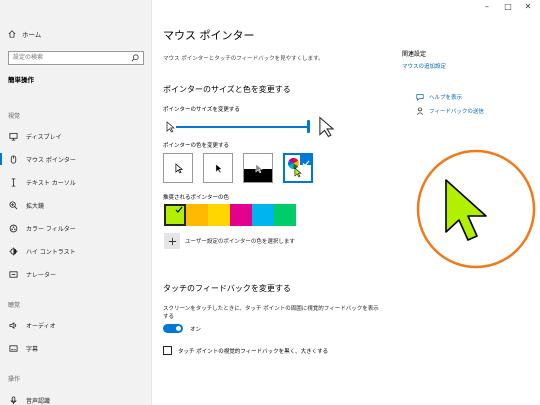  I want to click on sidebar-item-label: カラー フィルター, so click(51, 229).